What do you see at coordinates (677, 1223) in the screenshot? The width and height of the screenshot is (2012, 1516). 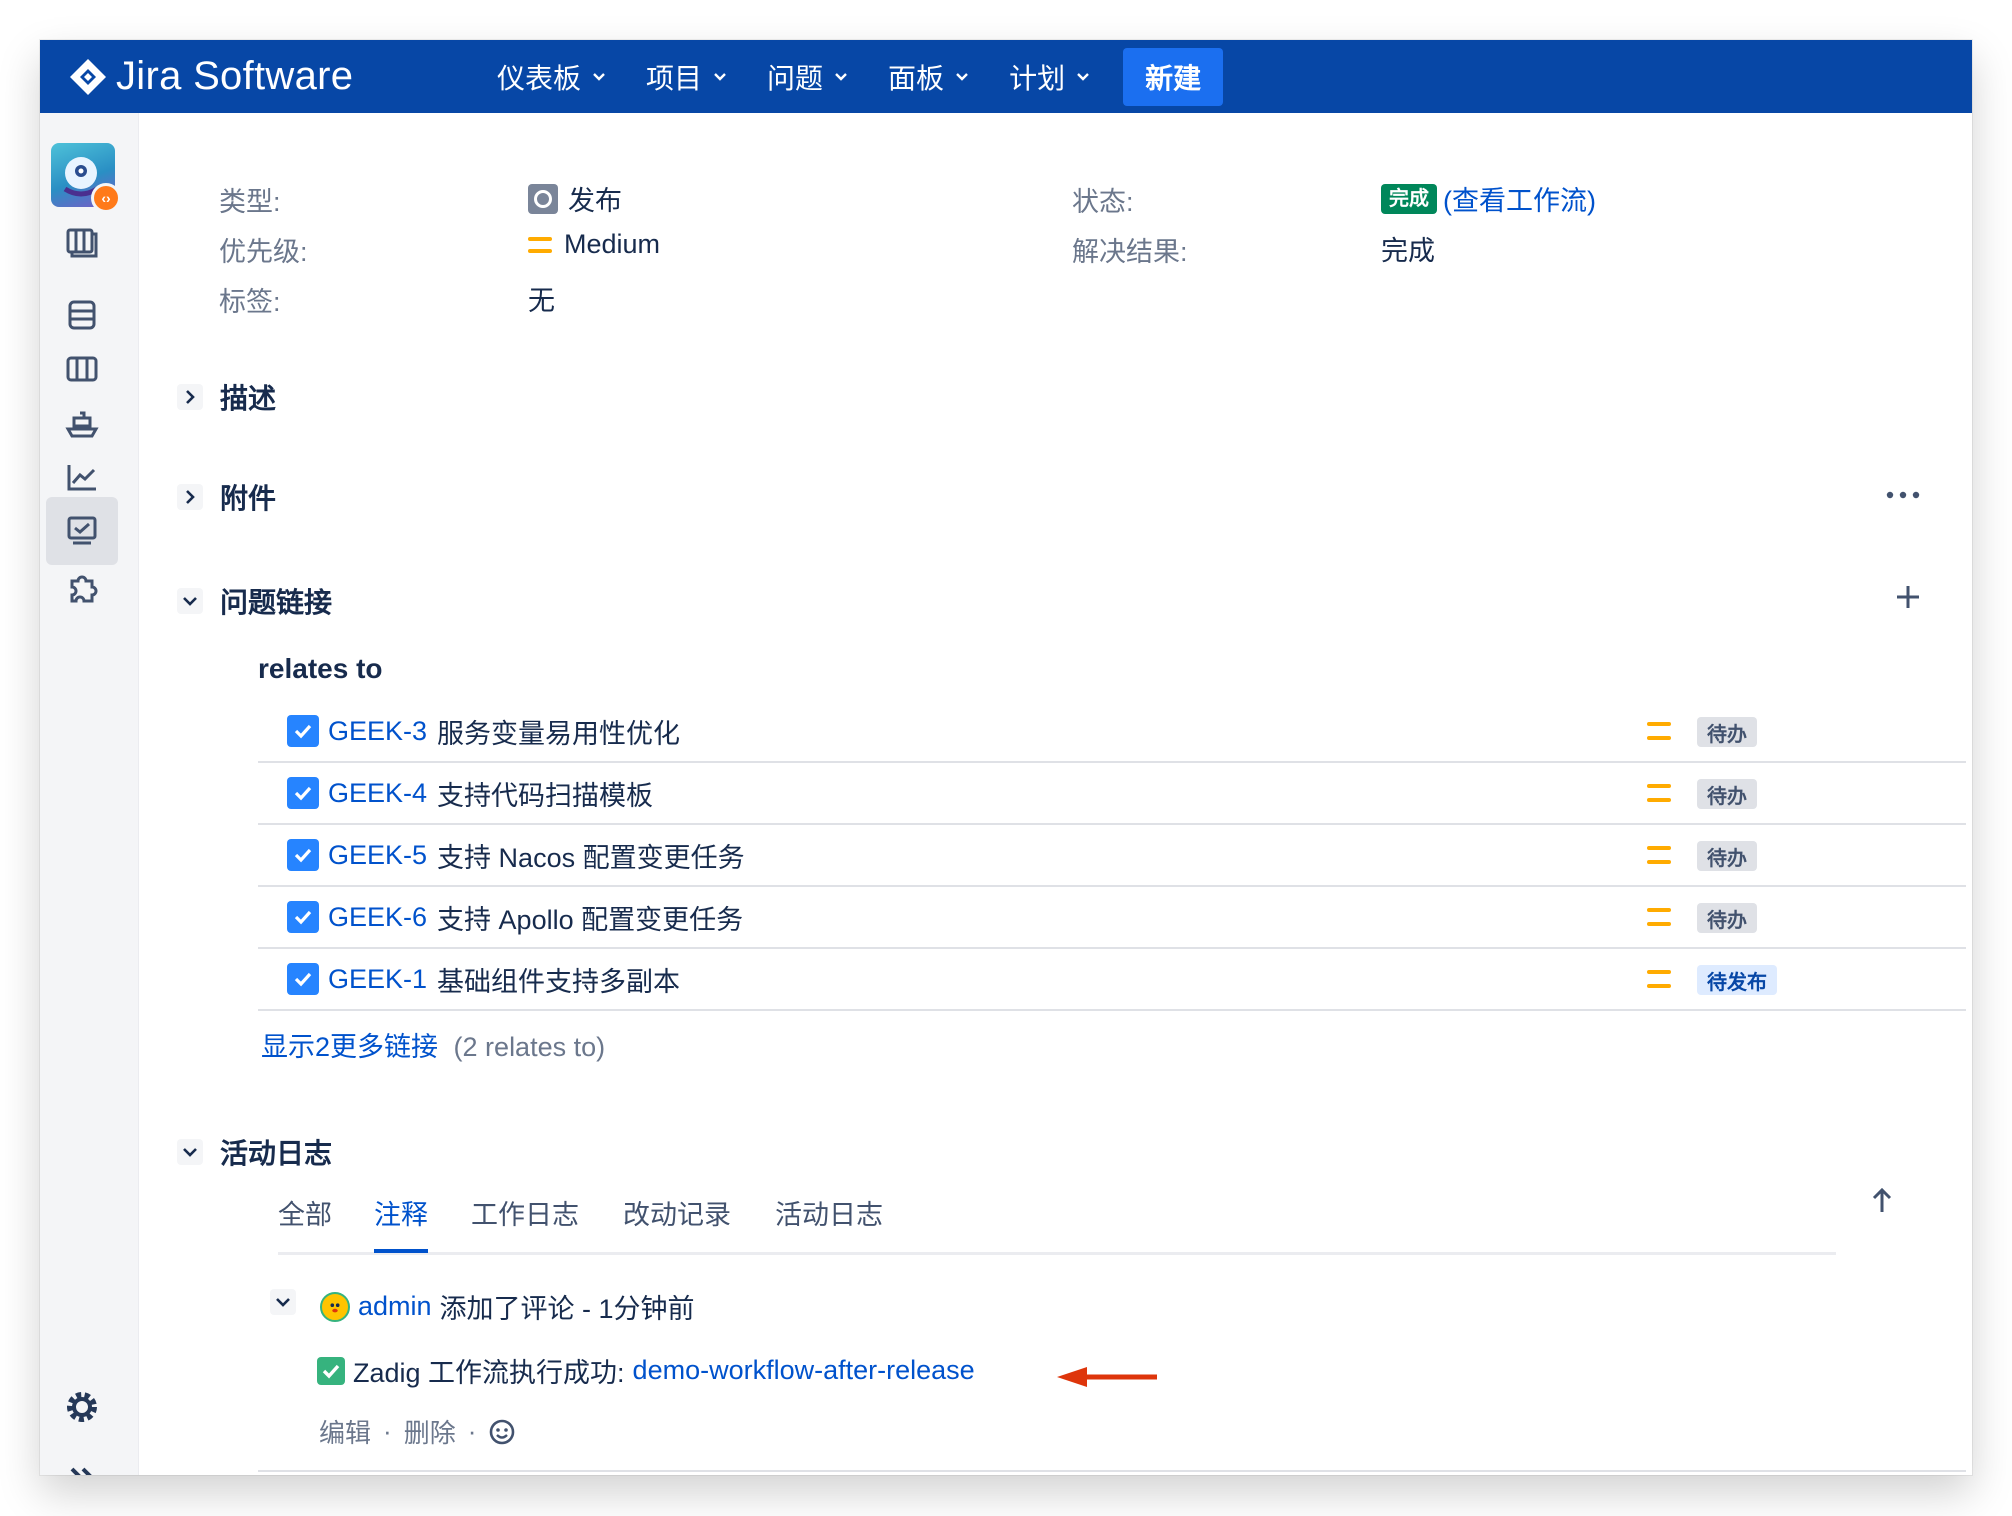 I see `tab-history: 改动记录` at bounding box center [677, 1223].